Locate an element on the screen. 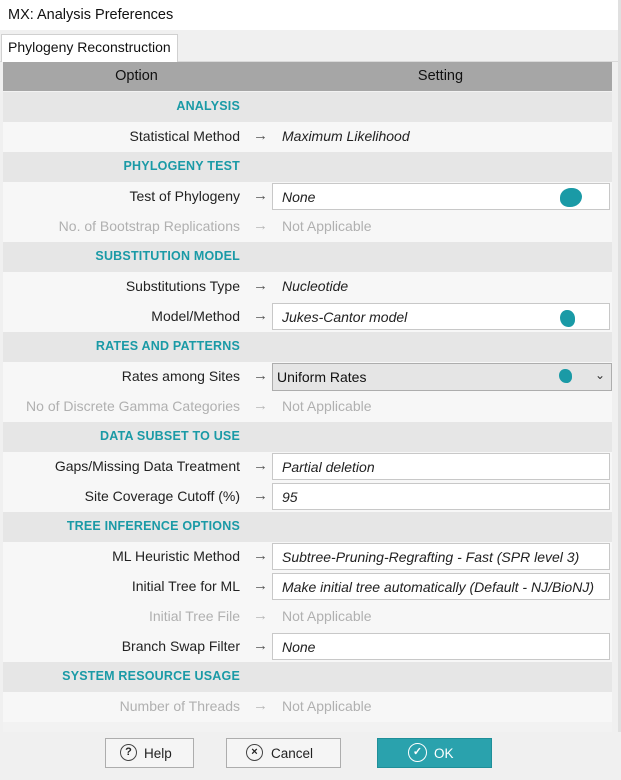 This screenshot has height=780, width=621. option-label: Site Coverage Cutoff (%) is located at coordinates (162, 496).